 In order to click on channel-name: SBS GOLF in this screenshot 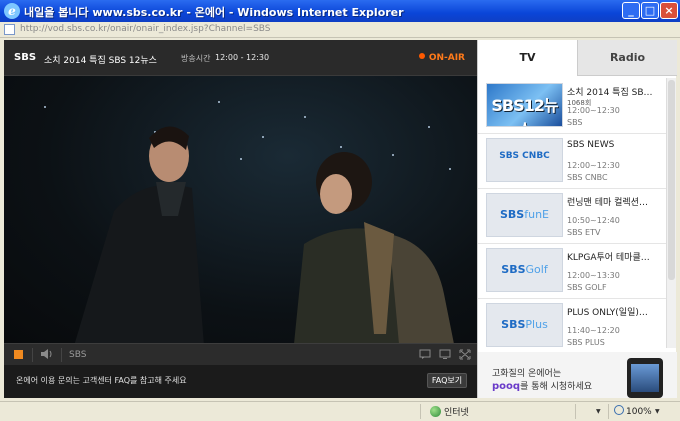, I will do `click(587, 287)`.